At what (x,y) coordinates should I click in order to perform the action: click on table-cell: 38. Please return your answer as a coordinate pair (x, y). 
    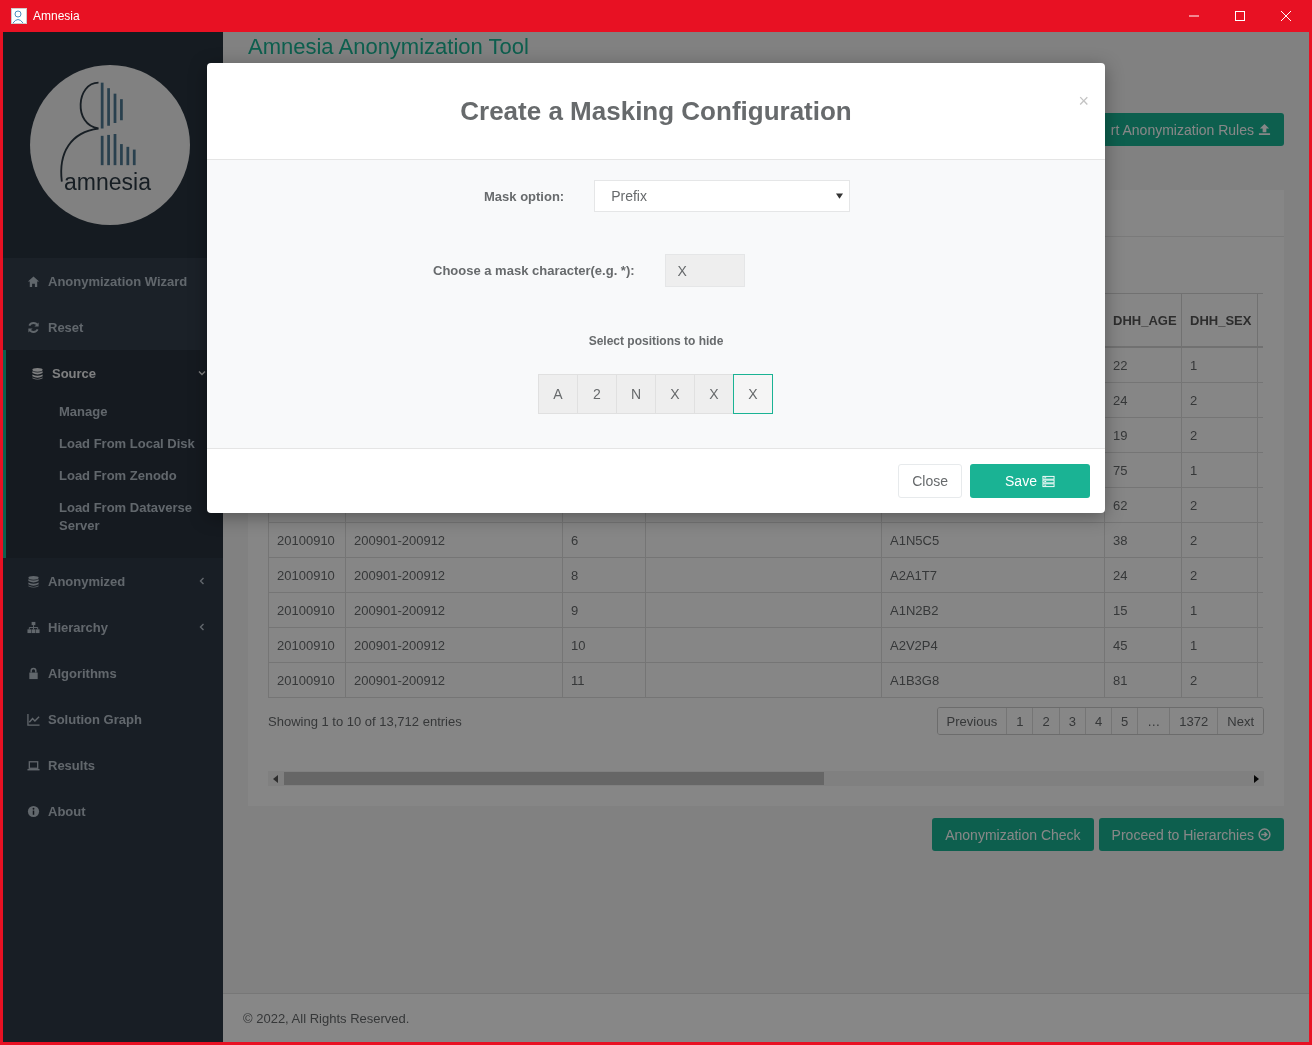
    Looking at the image, I should click on (1143, 540).